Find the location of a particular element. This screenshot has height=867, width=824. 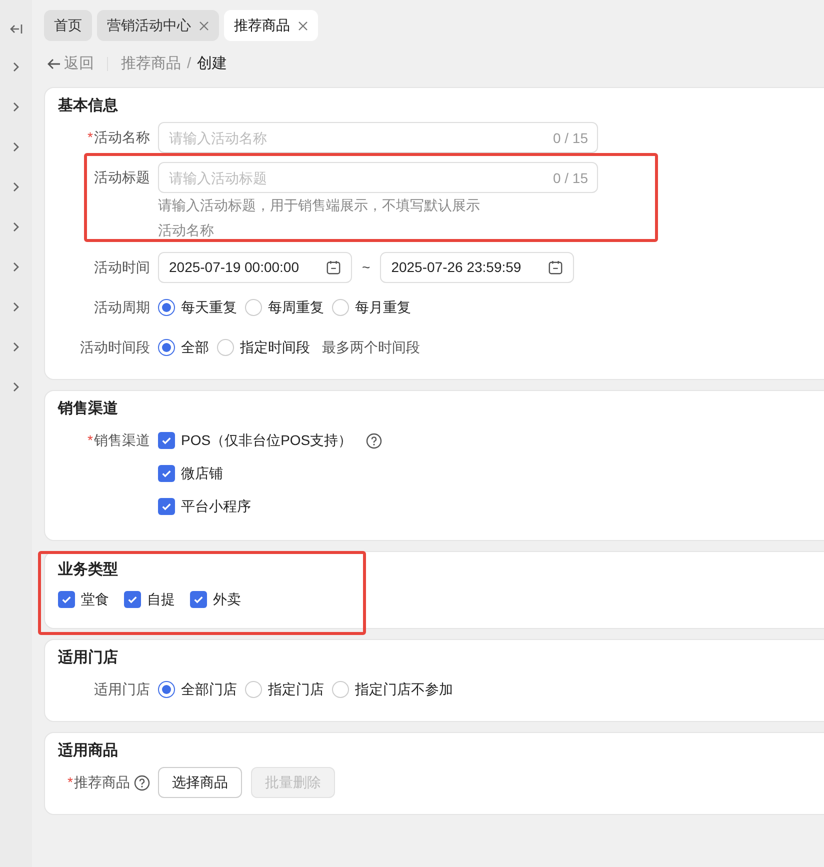

radio-label: 每周重复 is located at coordinates (296, 307).